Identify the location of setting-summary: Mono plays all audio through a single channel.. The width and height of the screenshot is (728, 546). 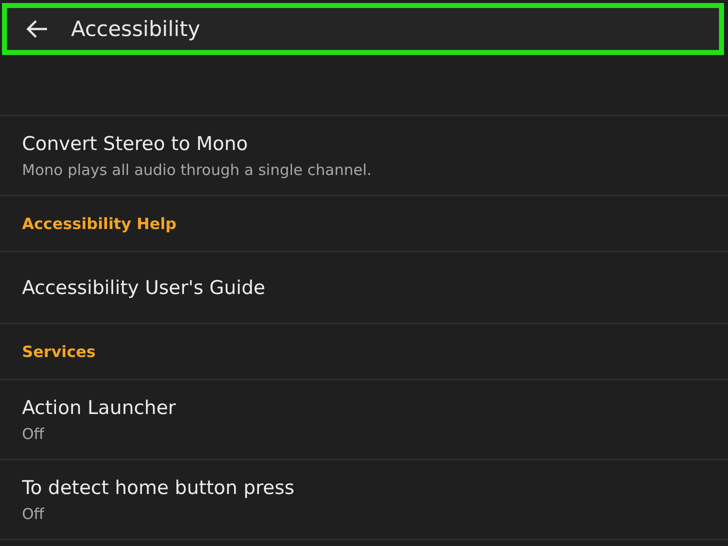
(197, 169).